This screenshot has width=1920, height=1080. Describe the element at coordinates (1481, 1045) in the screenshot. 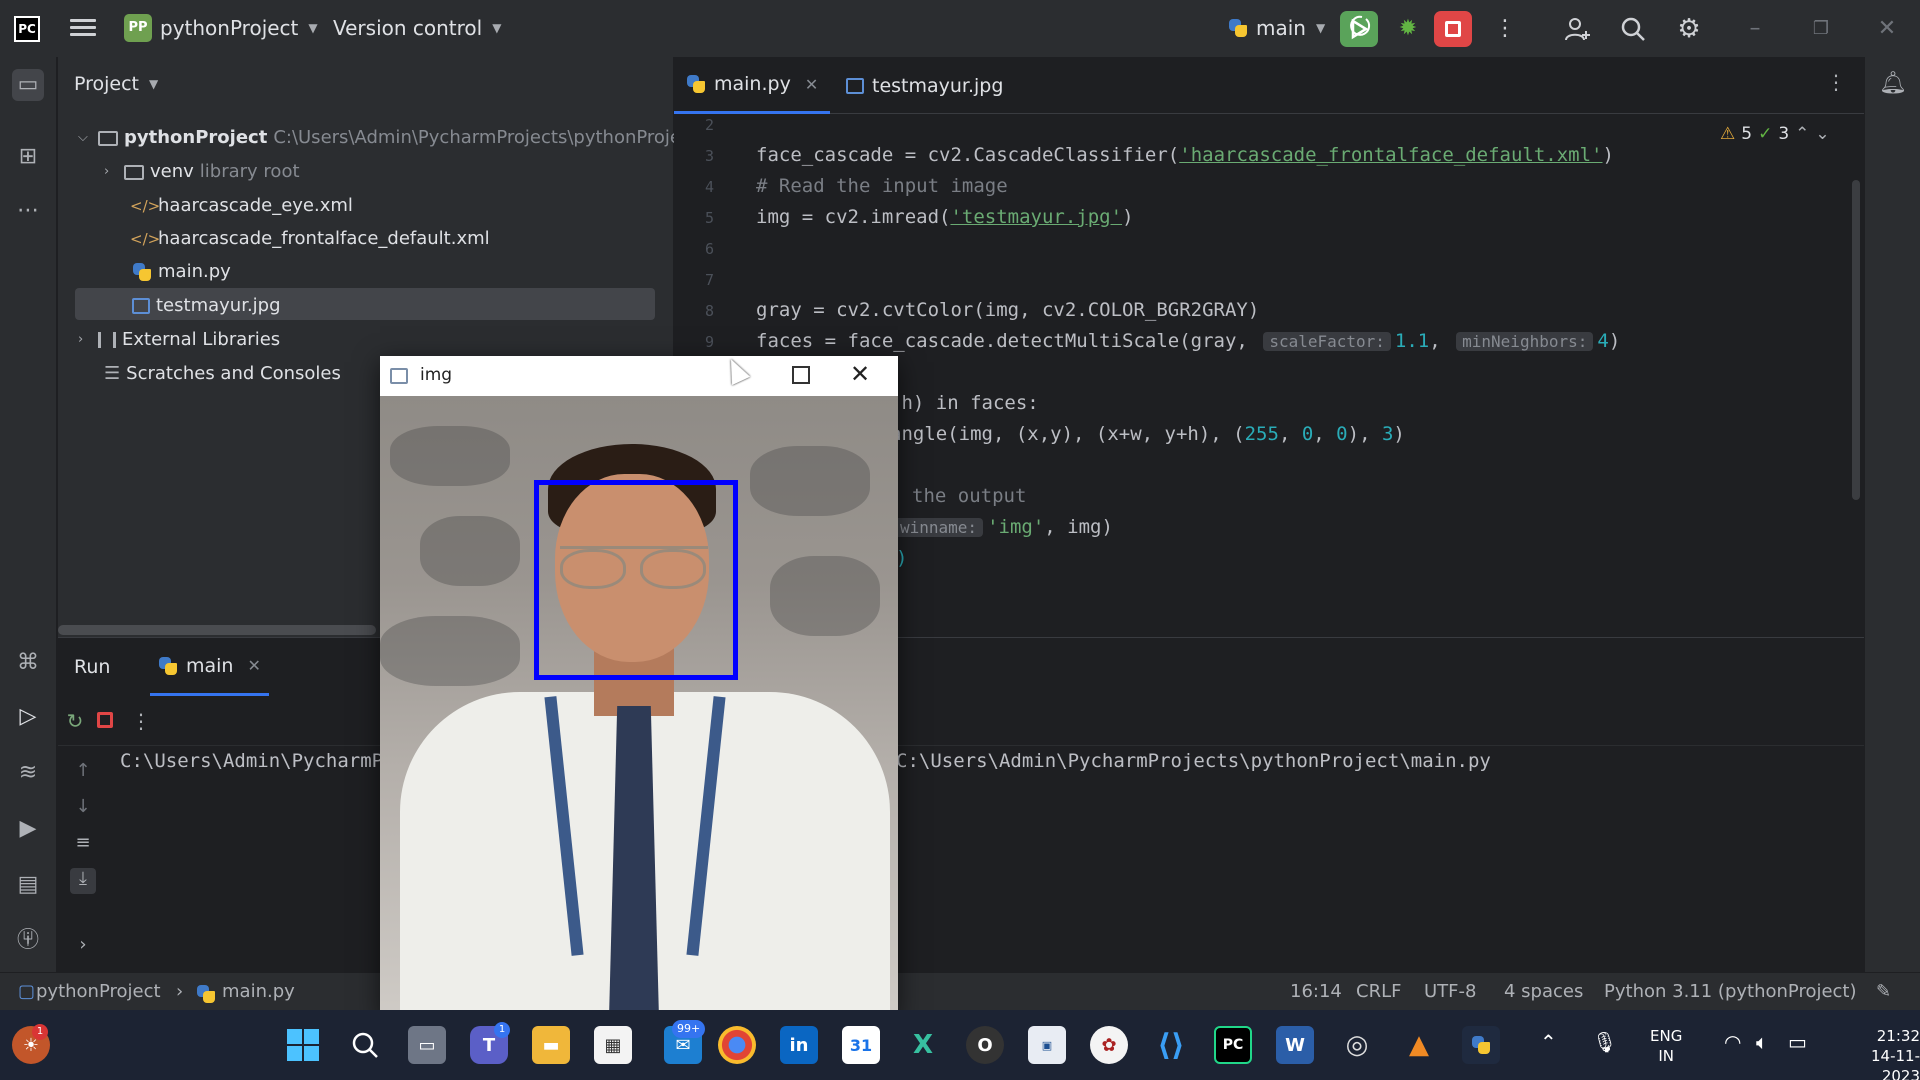

I see `python-running-icon` at that location.